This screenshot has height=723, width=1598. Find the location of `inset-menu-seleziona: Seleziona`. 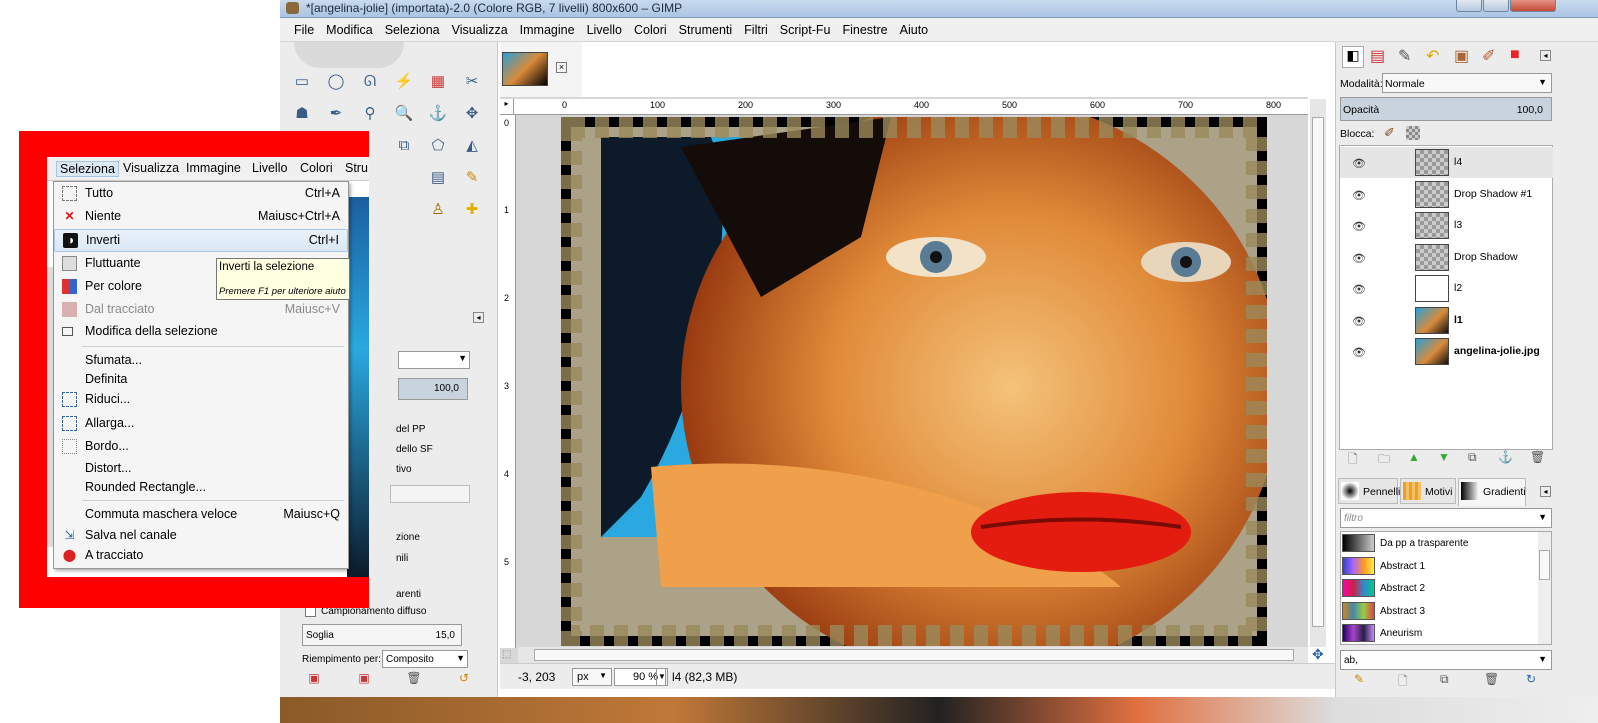

inset-menu-seleziona: Seleziona is located at coordinates (87, 169).